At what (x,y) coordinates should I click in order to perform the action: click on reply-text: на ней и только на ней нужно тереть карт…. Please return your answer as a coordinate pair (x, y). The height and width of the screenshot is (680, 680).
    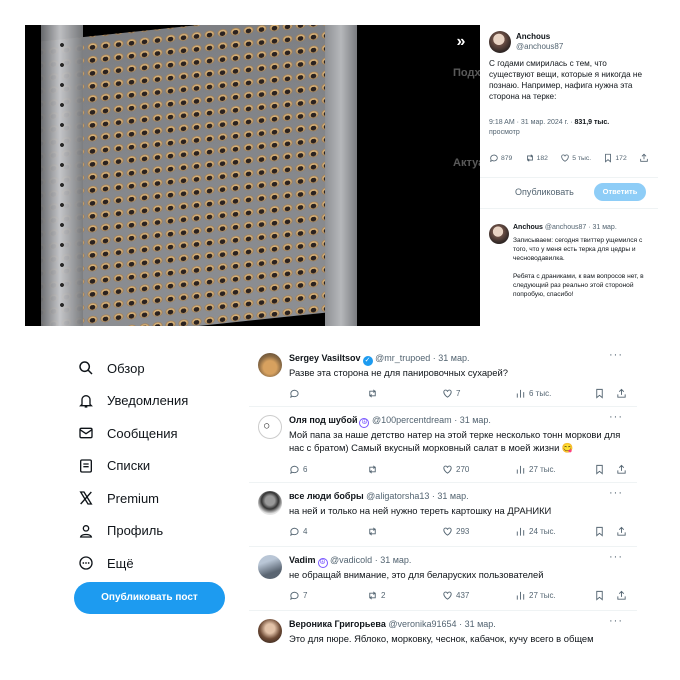
    Looking at the image, I should click on (420, 510).